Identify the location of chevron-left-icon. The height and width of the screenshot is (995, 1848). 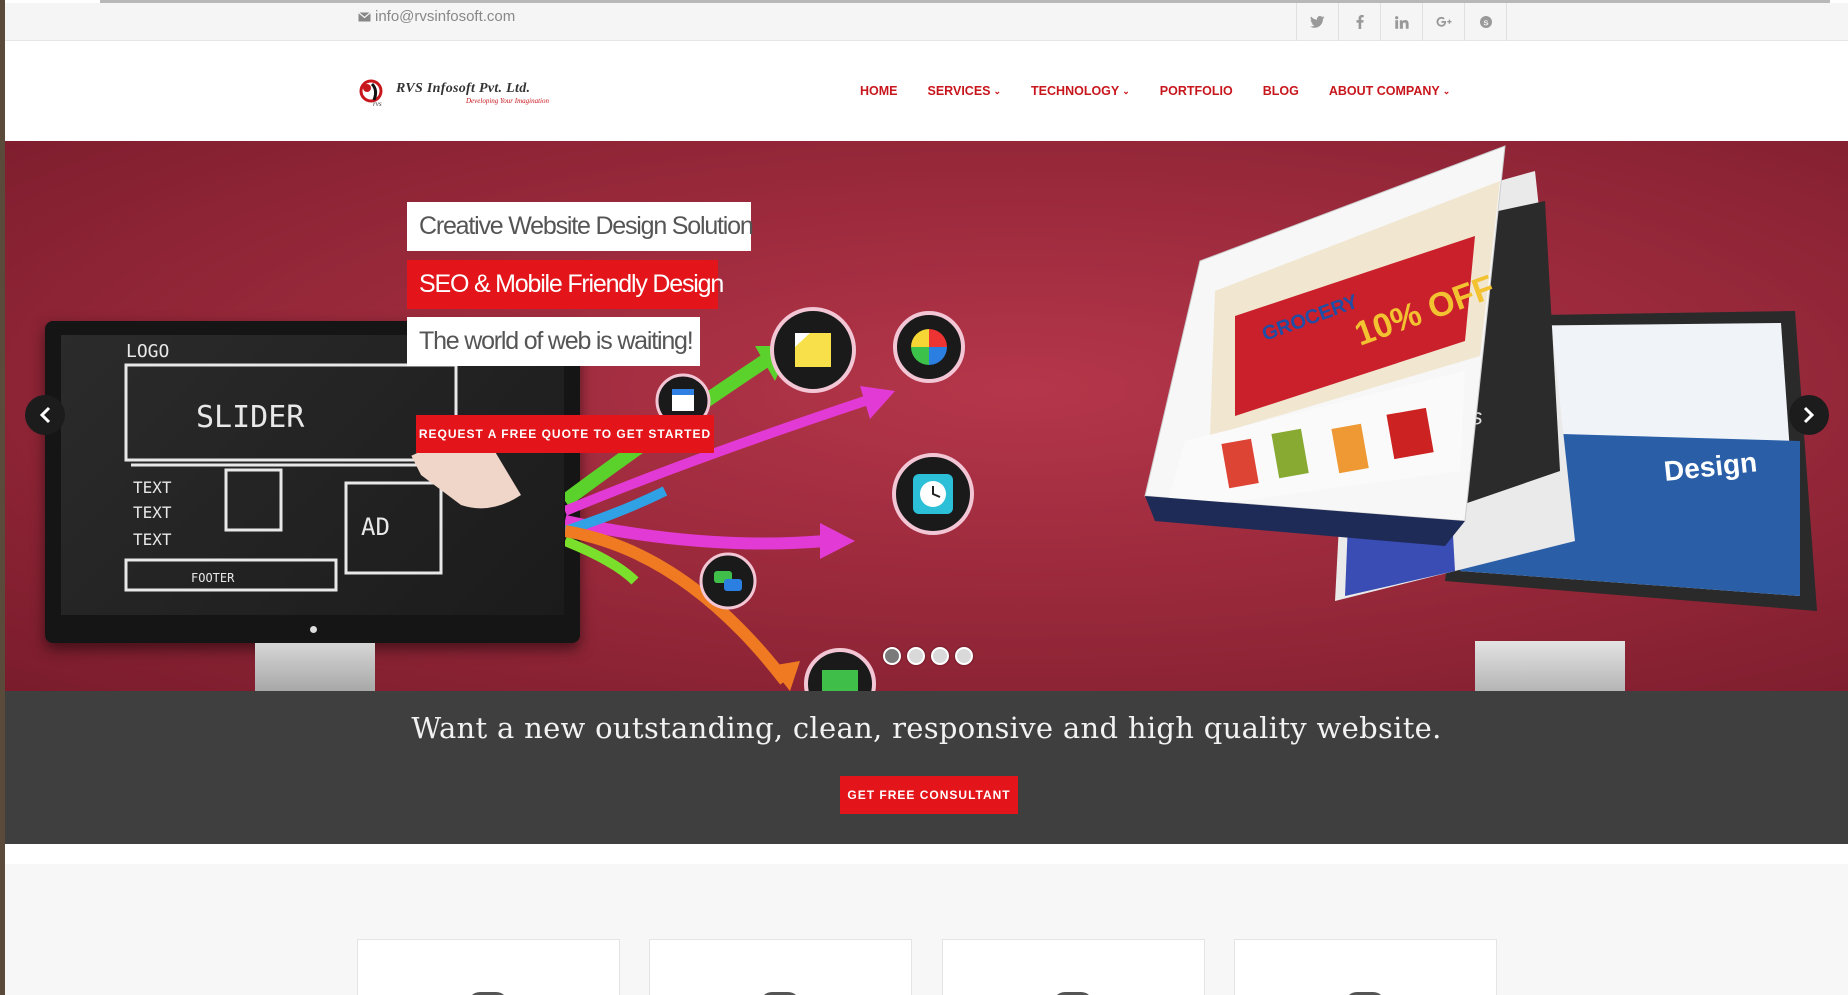
(45, 415).